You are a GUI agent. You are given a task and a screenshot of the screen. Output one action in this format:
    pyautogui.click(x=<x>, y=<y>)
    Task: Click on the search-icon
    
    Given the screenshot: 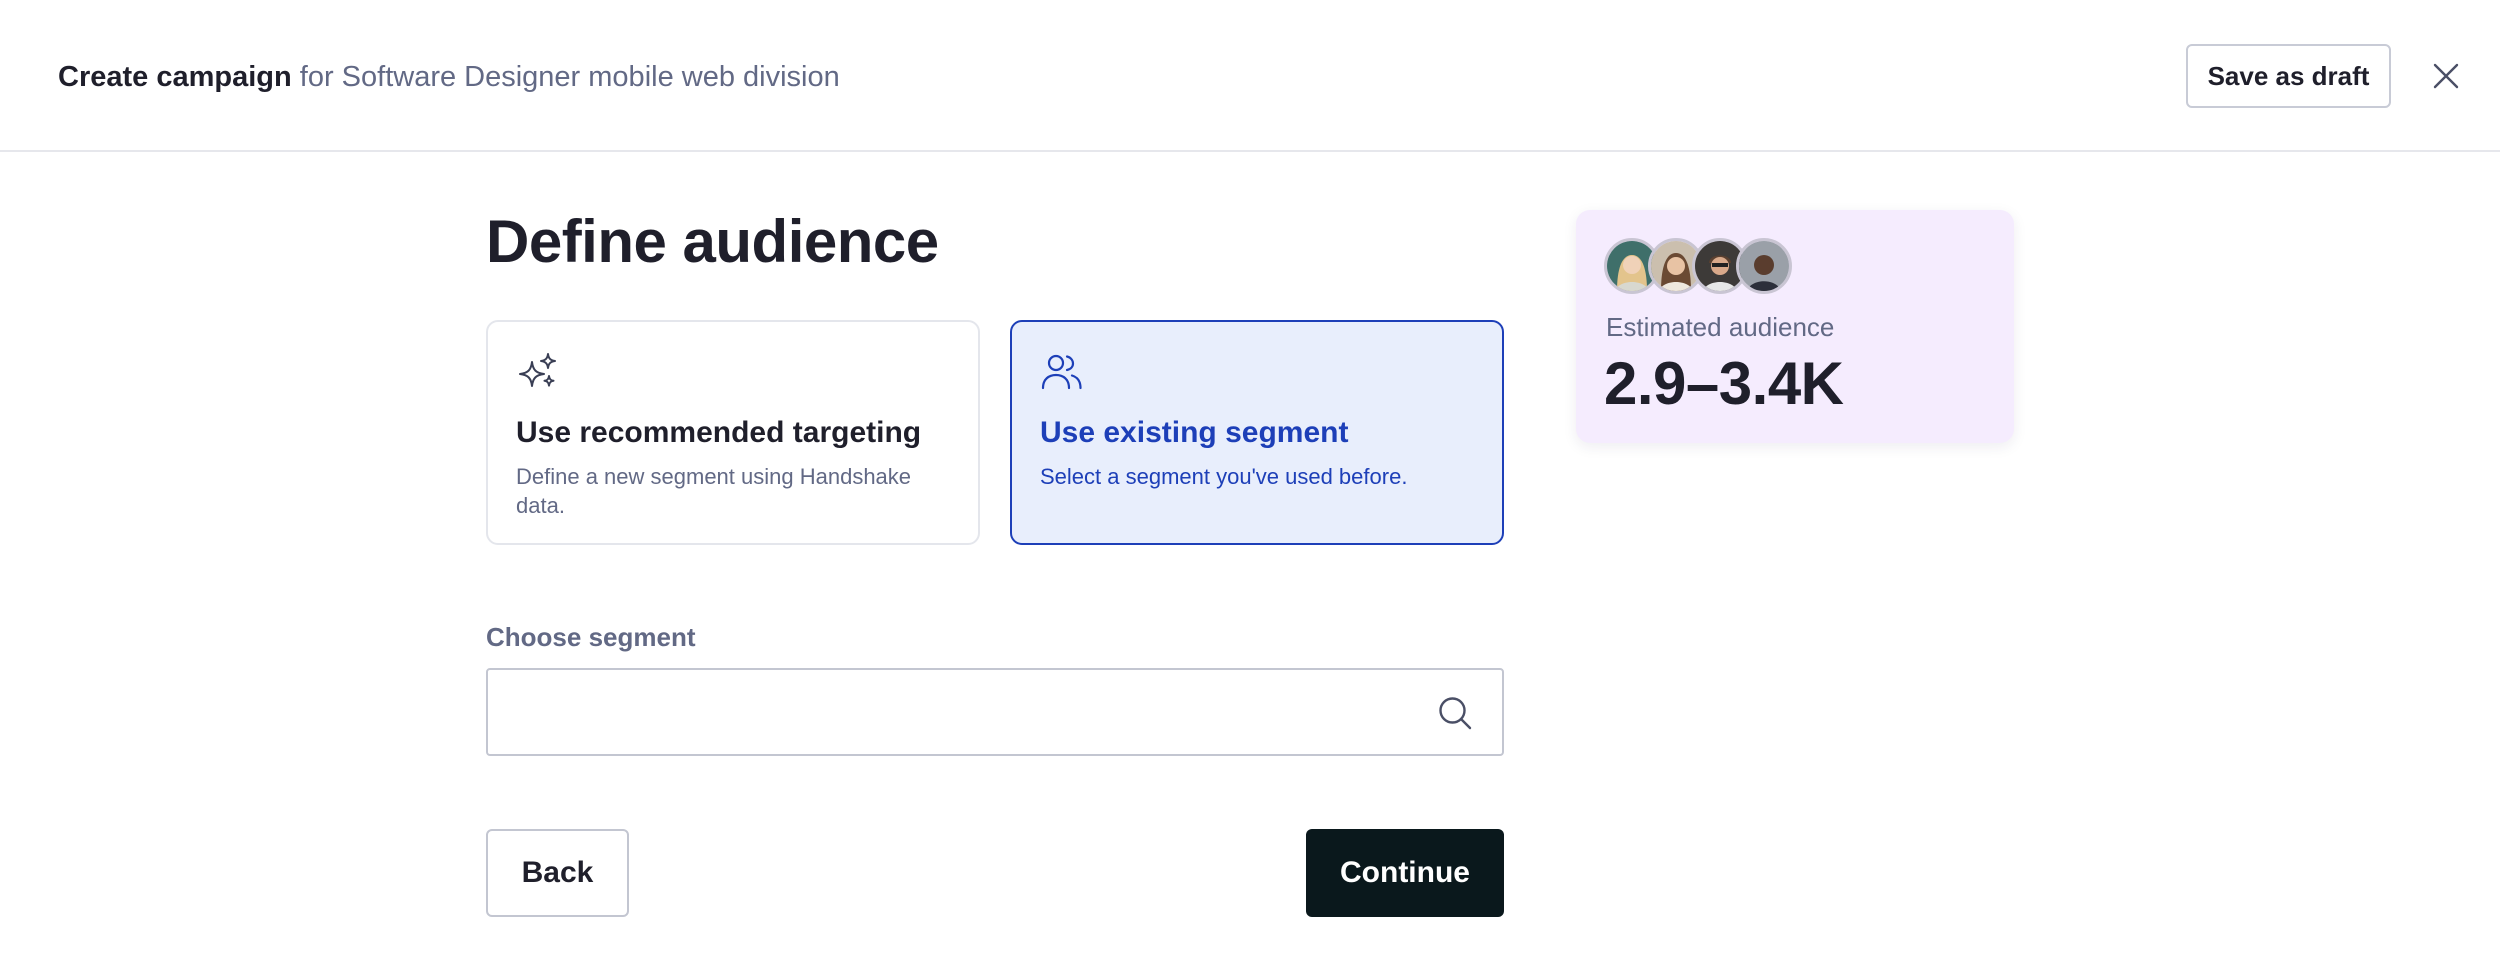 What is the action you would take?
    pyautogui.click(x=1455, y=713)
    